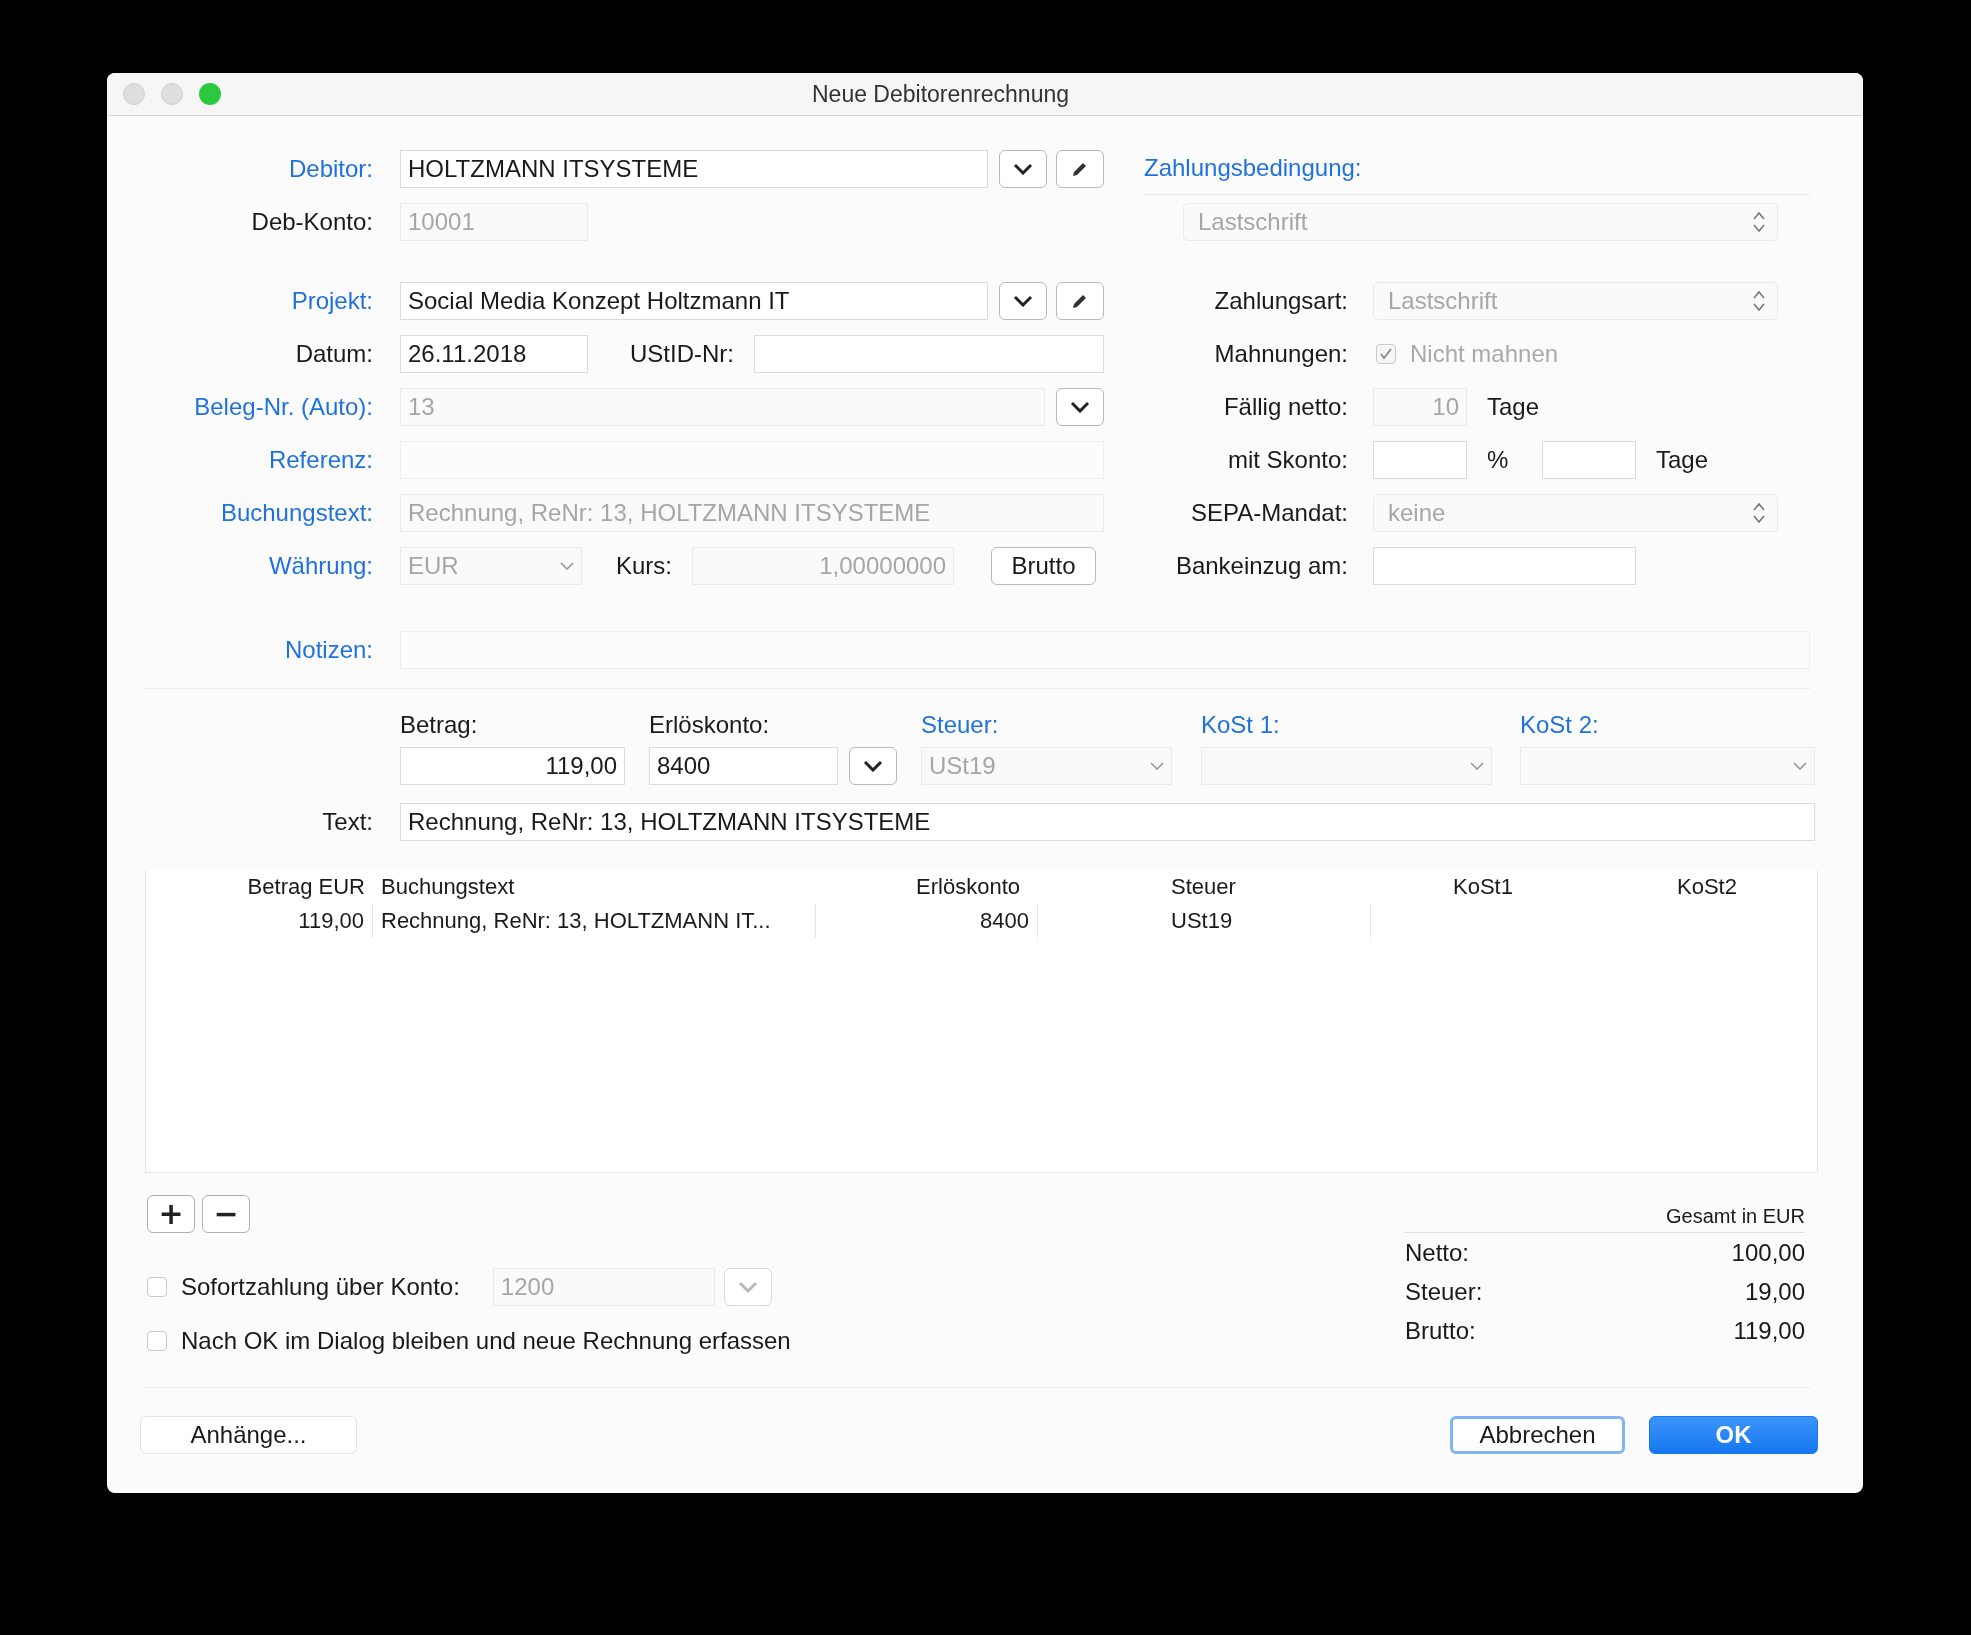 This screenshot has height=1635, width=1971. I want to click on kurs-label: Kurs:, so click(644, 565).